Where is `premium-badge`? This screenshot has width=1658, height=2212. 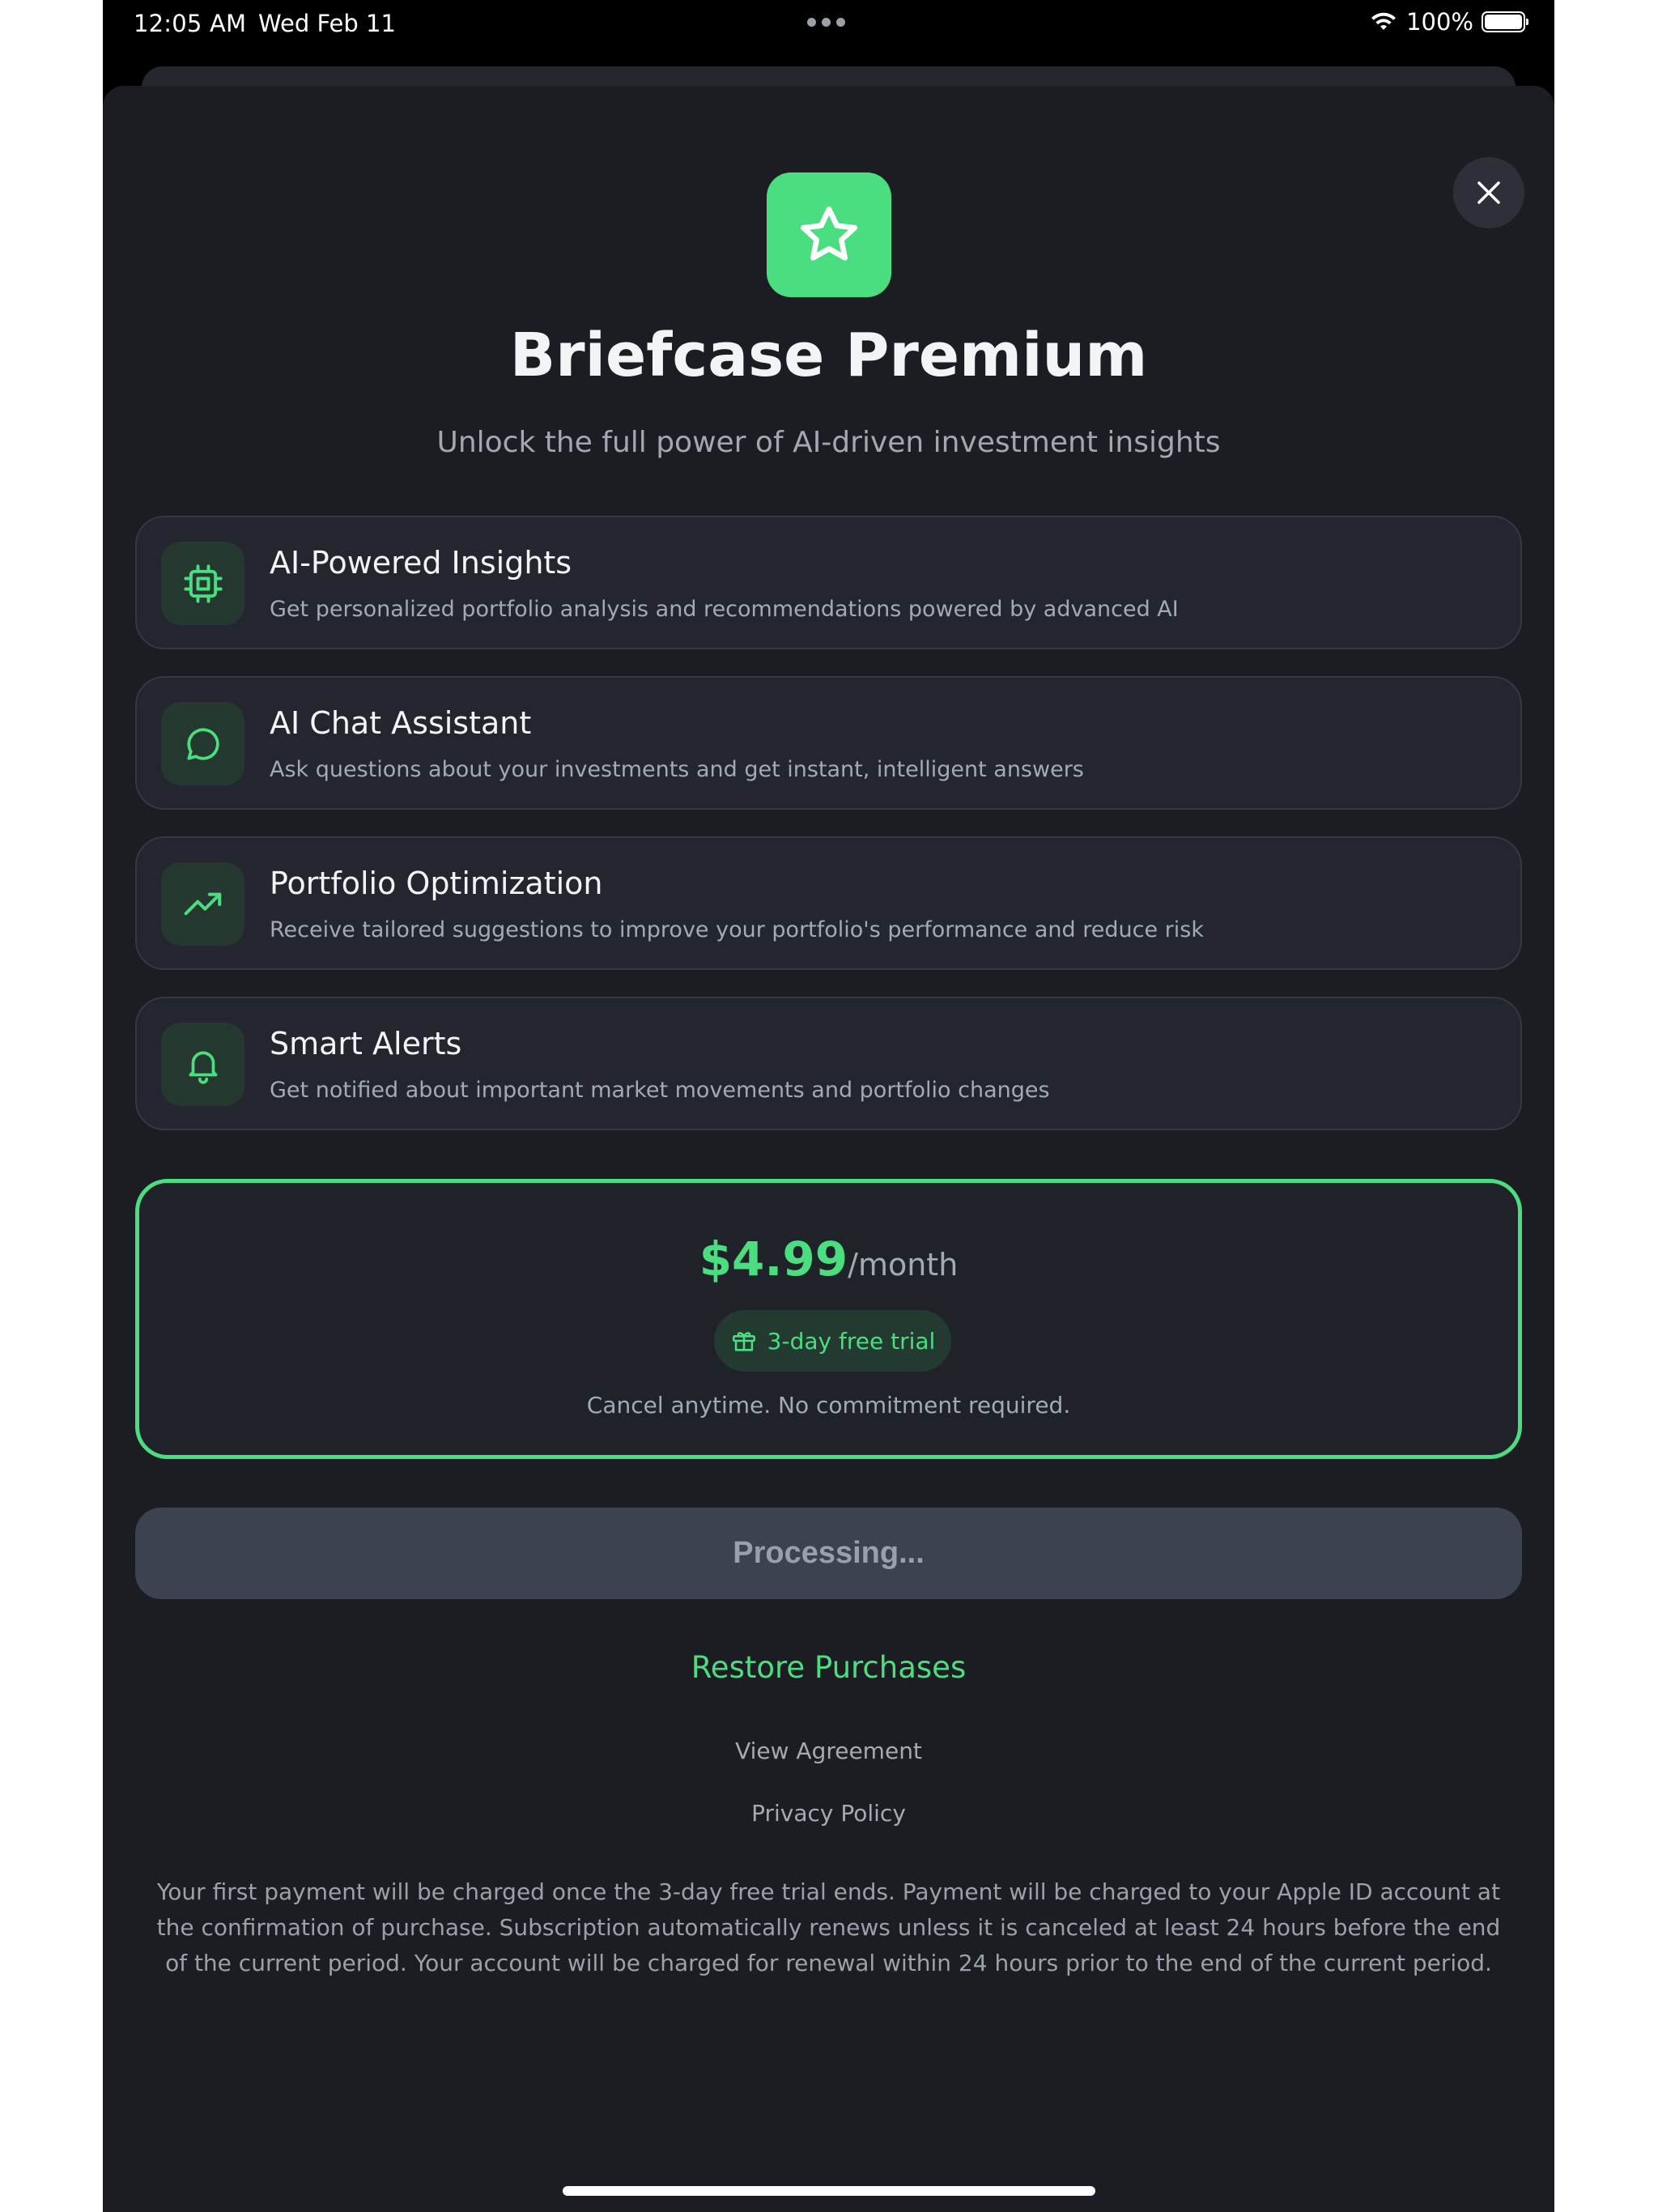 premium-badge is located at coordinates (829, 234).